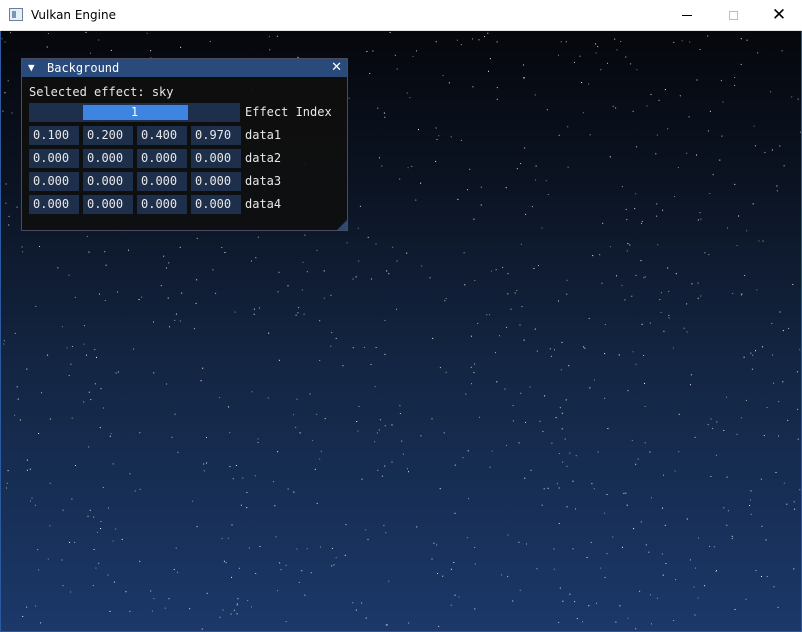  Describe the element at coordinates (216, 135) in the screenshot. I see `data1-w-field: 0.970` at that location.